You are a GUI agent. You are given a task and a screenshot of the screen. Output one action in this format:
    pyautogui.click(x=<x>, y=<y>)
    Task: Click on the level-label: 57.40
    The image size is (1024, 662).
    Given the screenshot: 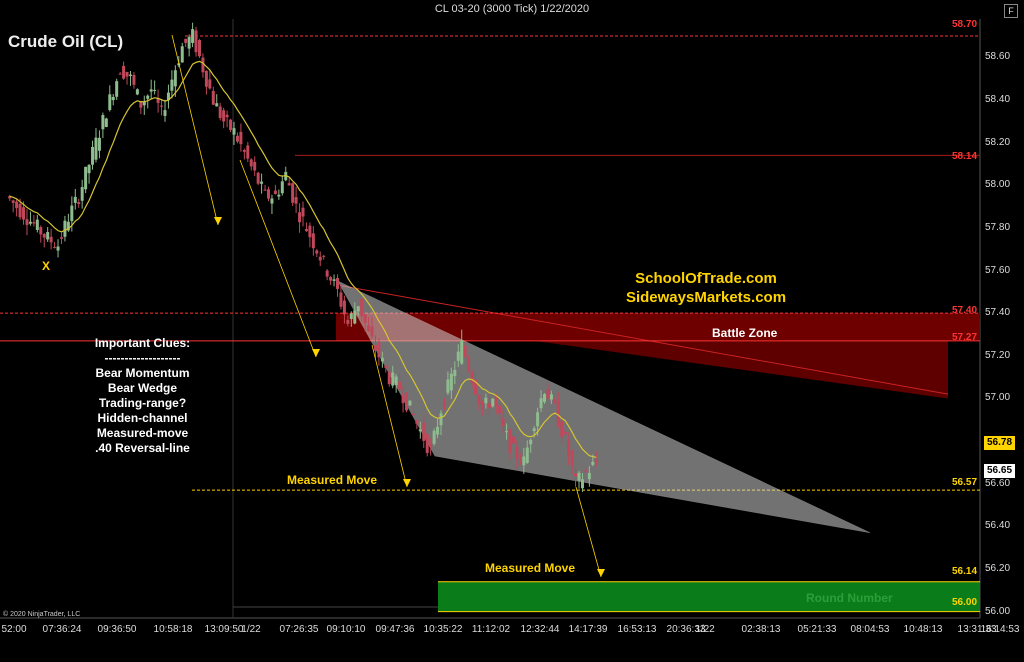 What is the action you would take?
    pyautogui.click(x=965, y=310)
    